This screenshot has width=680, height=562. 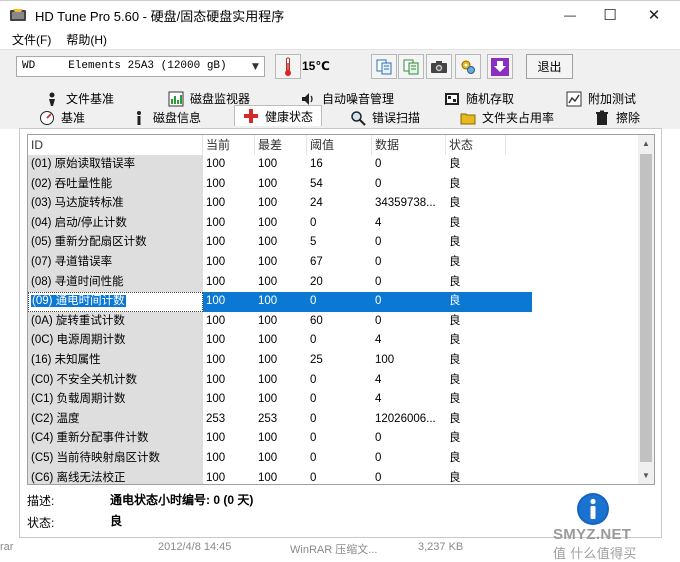 What do you see at coordinates (115, 145) in the screenshot?
I see `column-header-id: ID` at bounding box center [115, 145].